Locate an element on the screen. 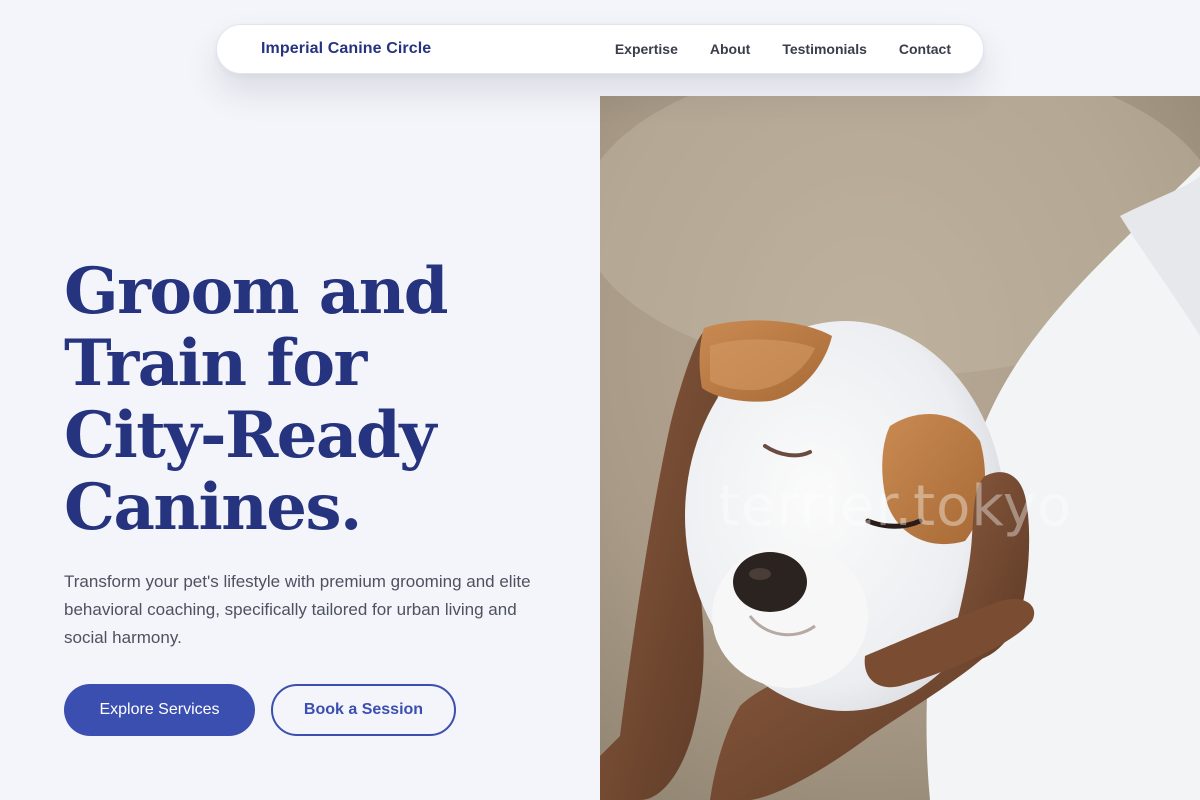  image-watermark: terrier.tokyo is located at coordinates (895, 506).